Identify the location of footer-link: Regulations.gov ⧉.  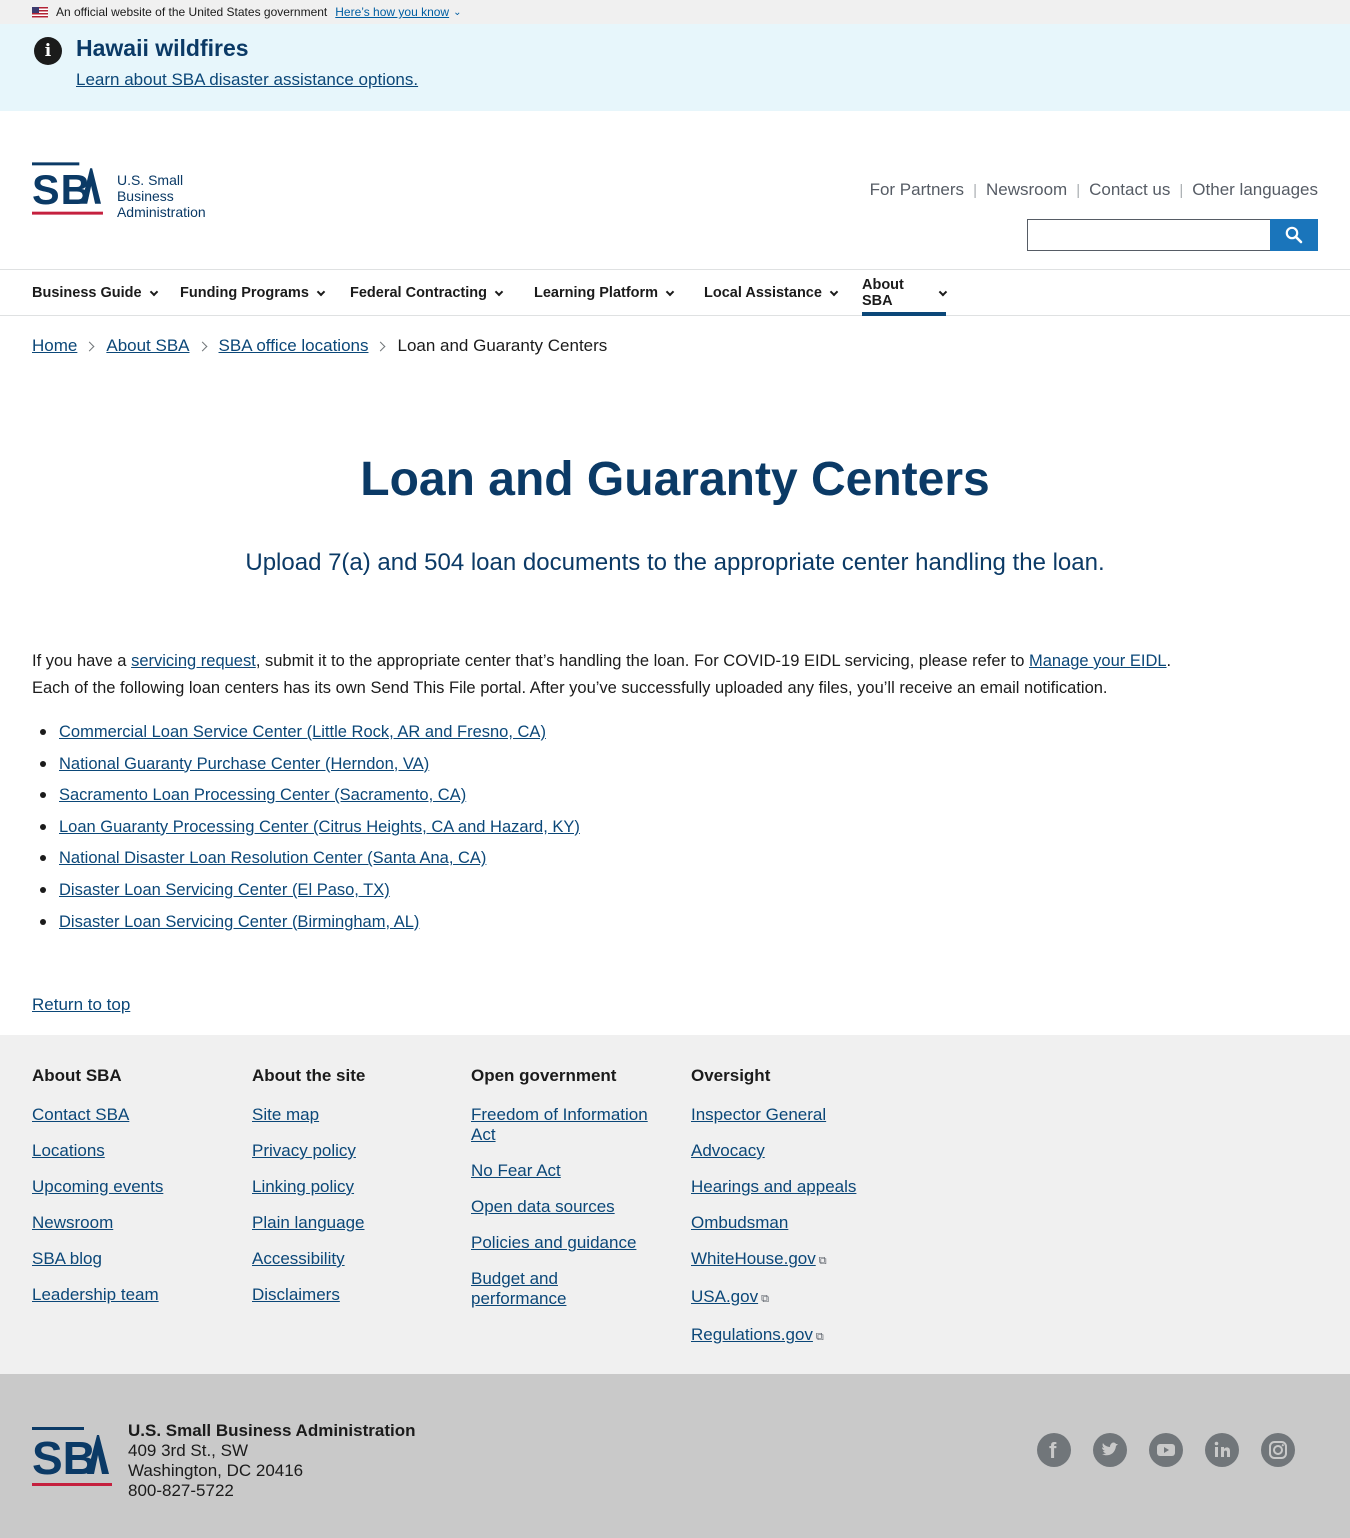
(791, 1336).